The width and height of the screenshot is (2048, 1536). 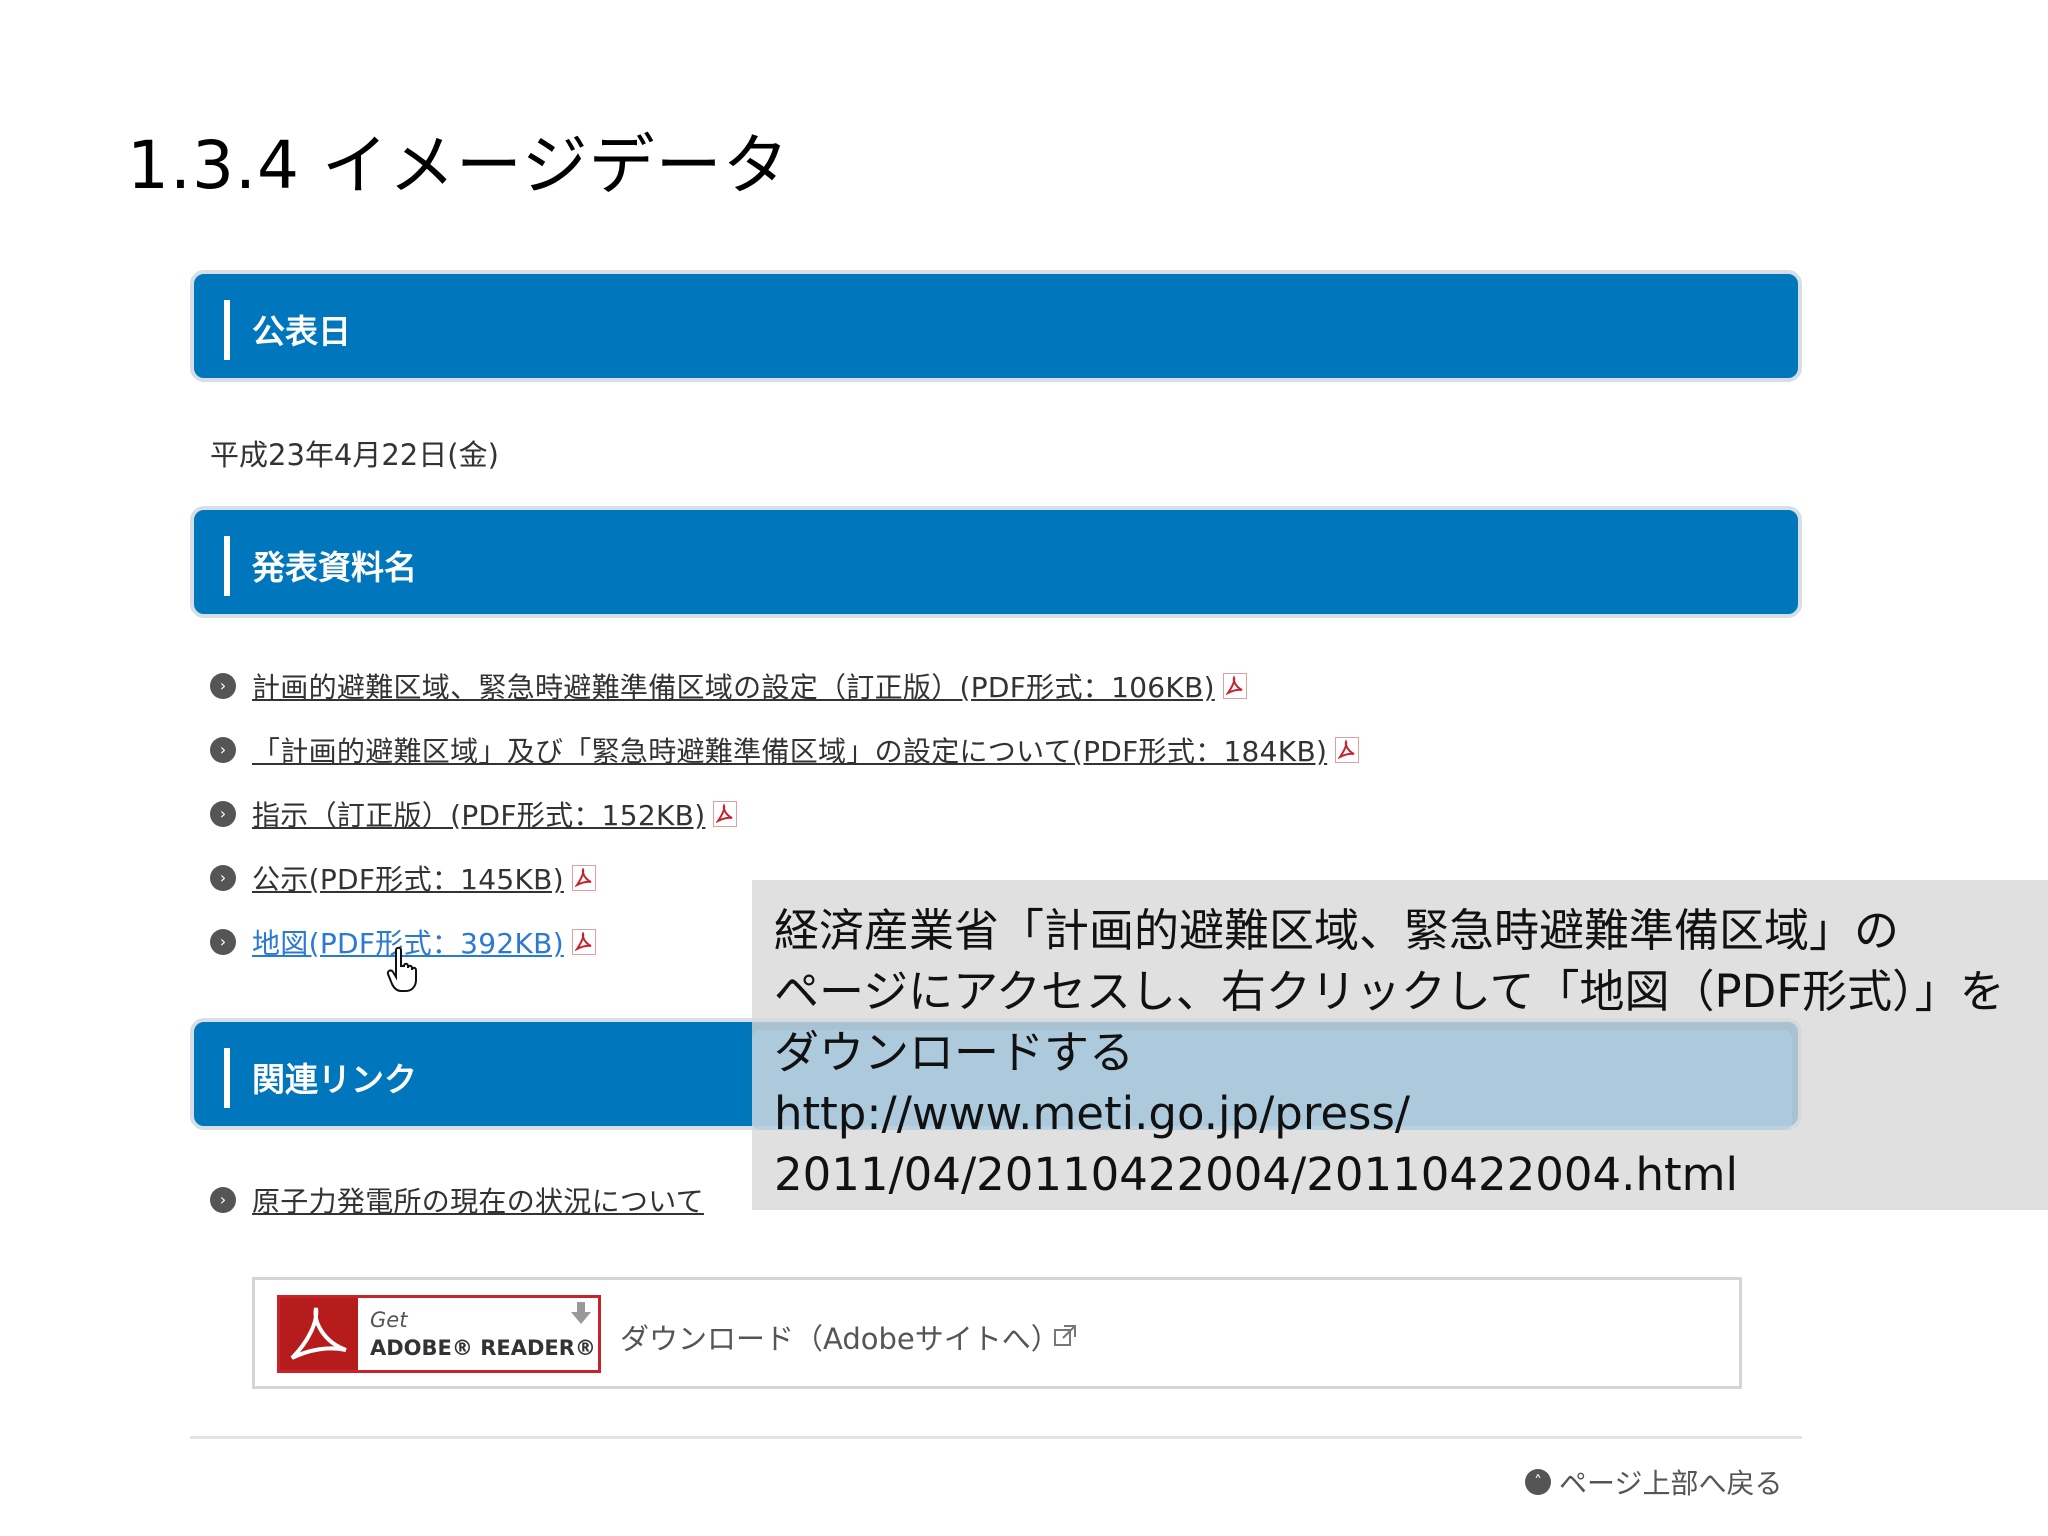 I want to click on list-item: › 計画的避難区域、緊急時避難準備区域の設定（訂正版）(PDF形式：106KB), so click(x=728, y=686).